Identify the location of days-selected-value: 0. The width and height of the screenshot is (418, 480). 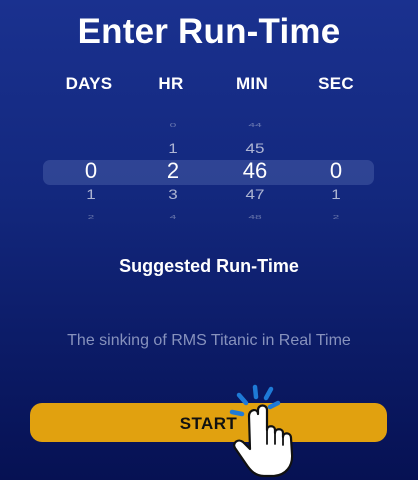
(91, 171).